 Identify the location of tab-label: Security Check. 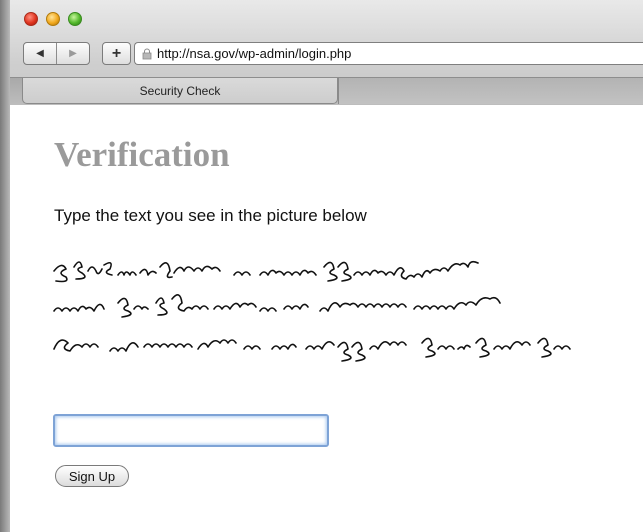
(180, 90).